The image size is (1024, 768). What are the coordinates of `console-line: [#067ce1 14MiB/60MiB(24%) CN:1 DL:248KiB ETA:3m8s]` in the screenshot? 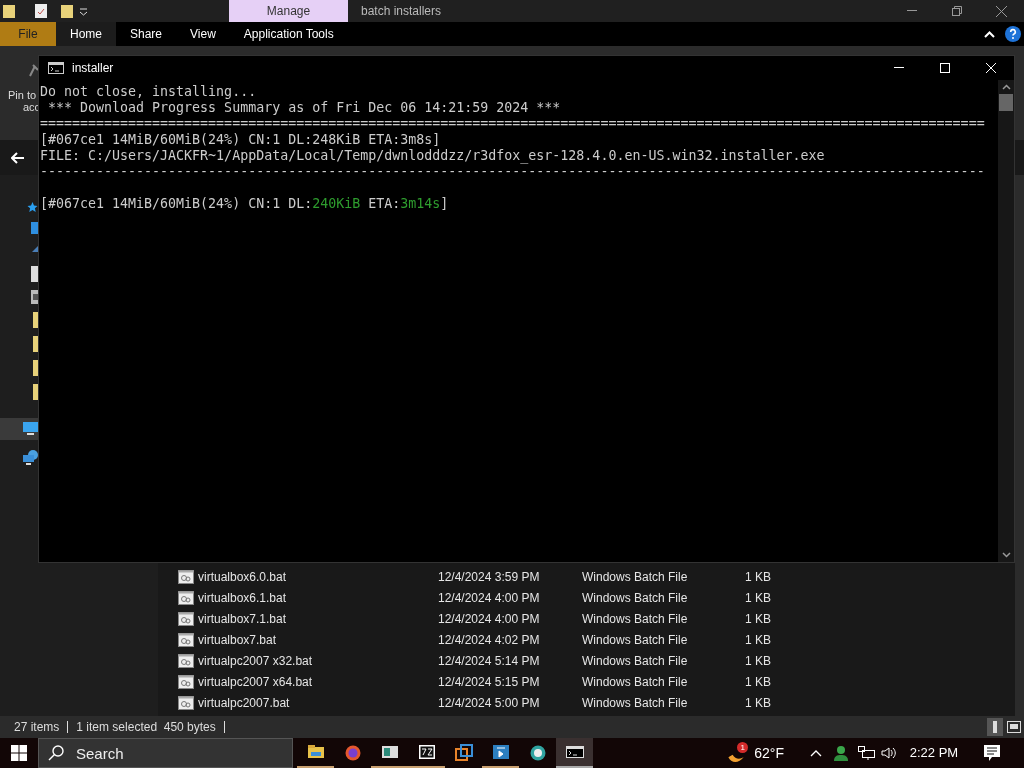 It's located at (241, 140).